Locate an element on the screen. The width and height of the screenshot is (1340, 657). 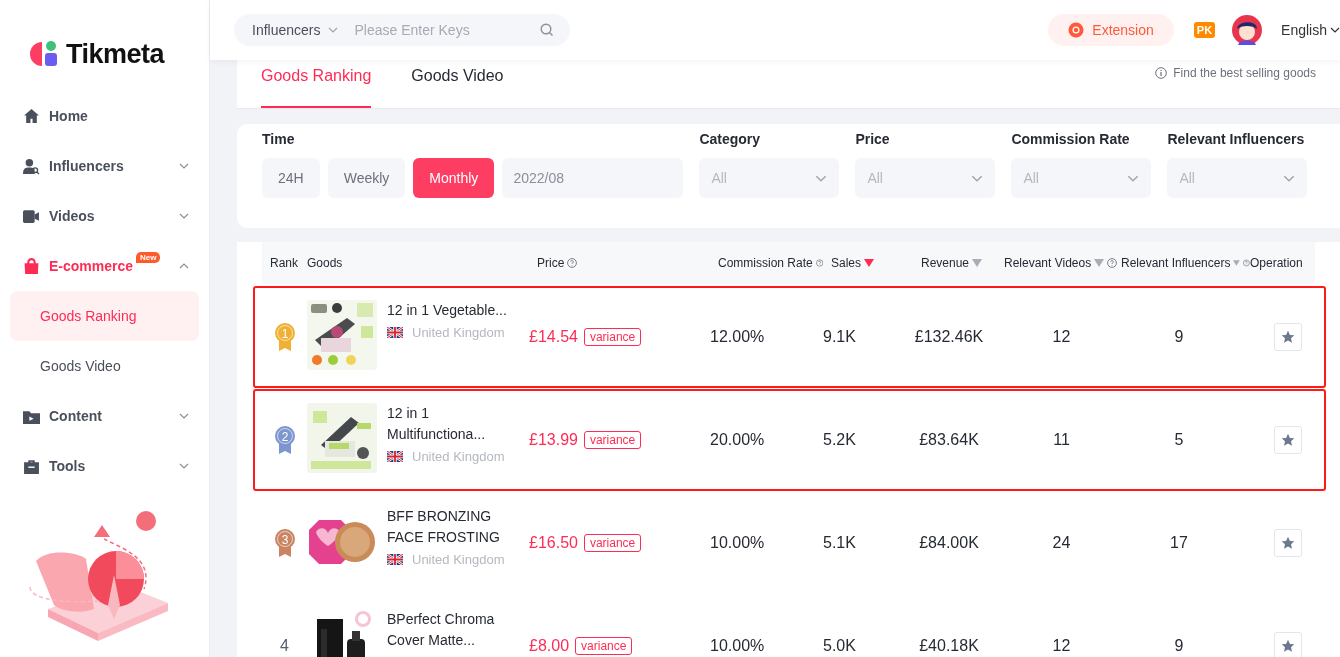
product-name: BFF BRONZING FACE FROSTING is located at coordinates (449, 527).